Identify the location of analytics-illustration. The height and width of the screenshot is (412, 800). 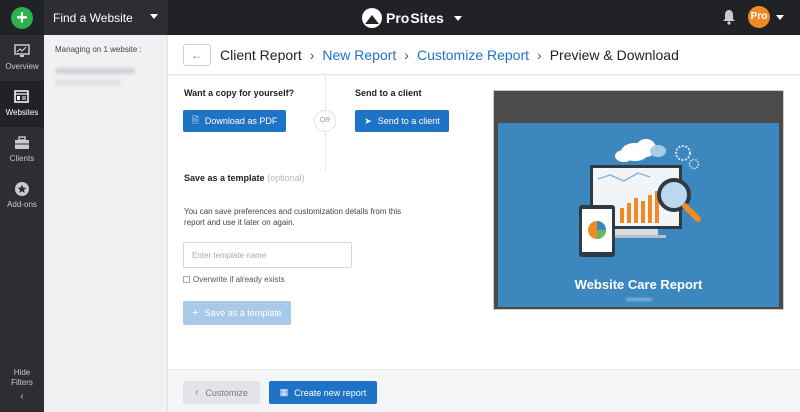
(640, 198).